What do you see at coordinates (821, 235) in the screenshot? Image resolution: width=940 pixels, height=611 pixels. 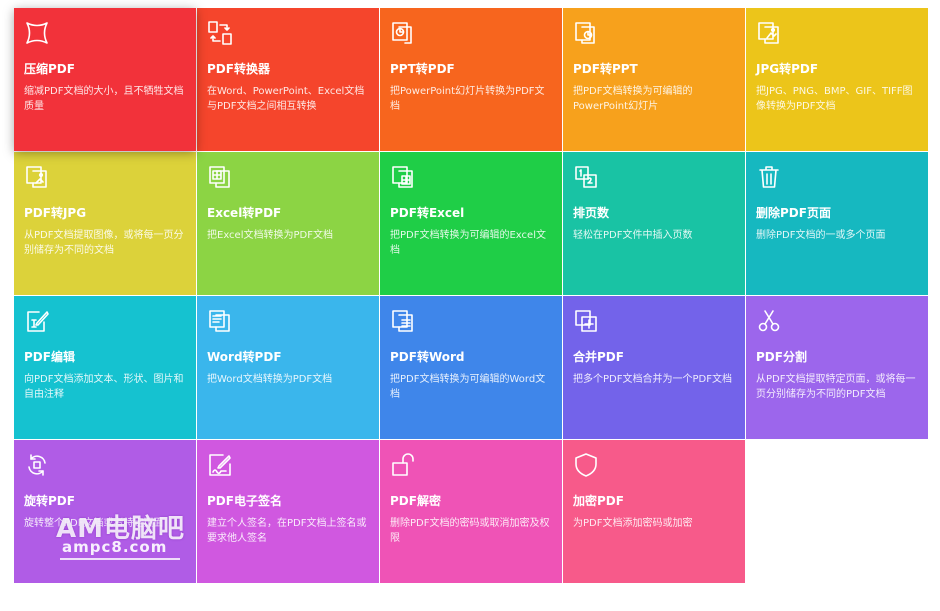 I see `tool-description: 删除PDF文档的一或多个页面` at bounding box center [821, 235].